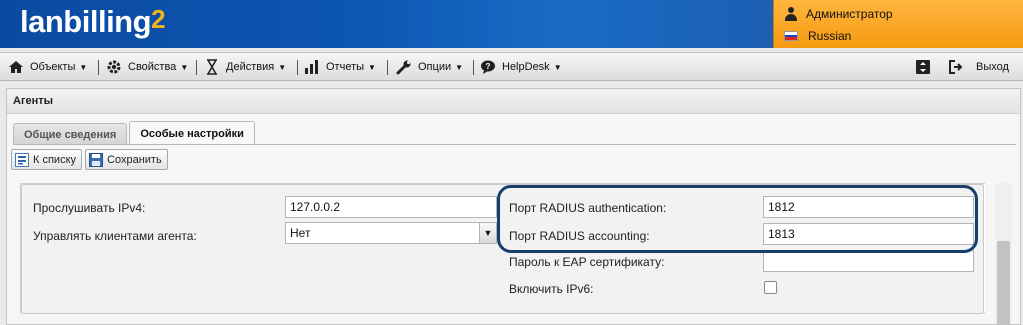 This screenshot has width=1023, height=325. I want to click on user-icon, so click(791, 14).